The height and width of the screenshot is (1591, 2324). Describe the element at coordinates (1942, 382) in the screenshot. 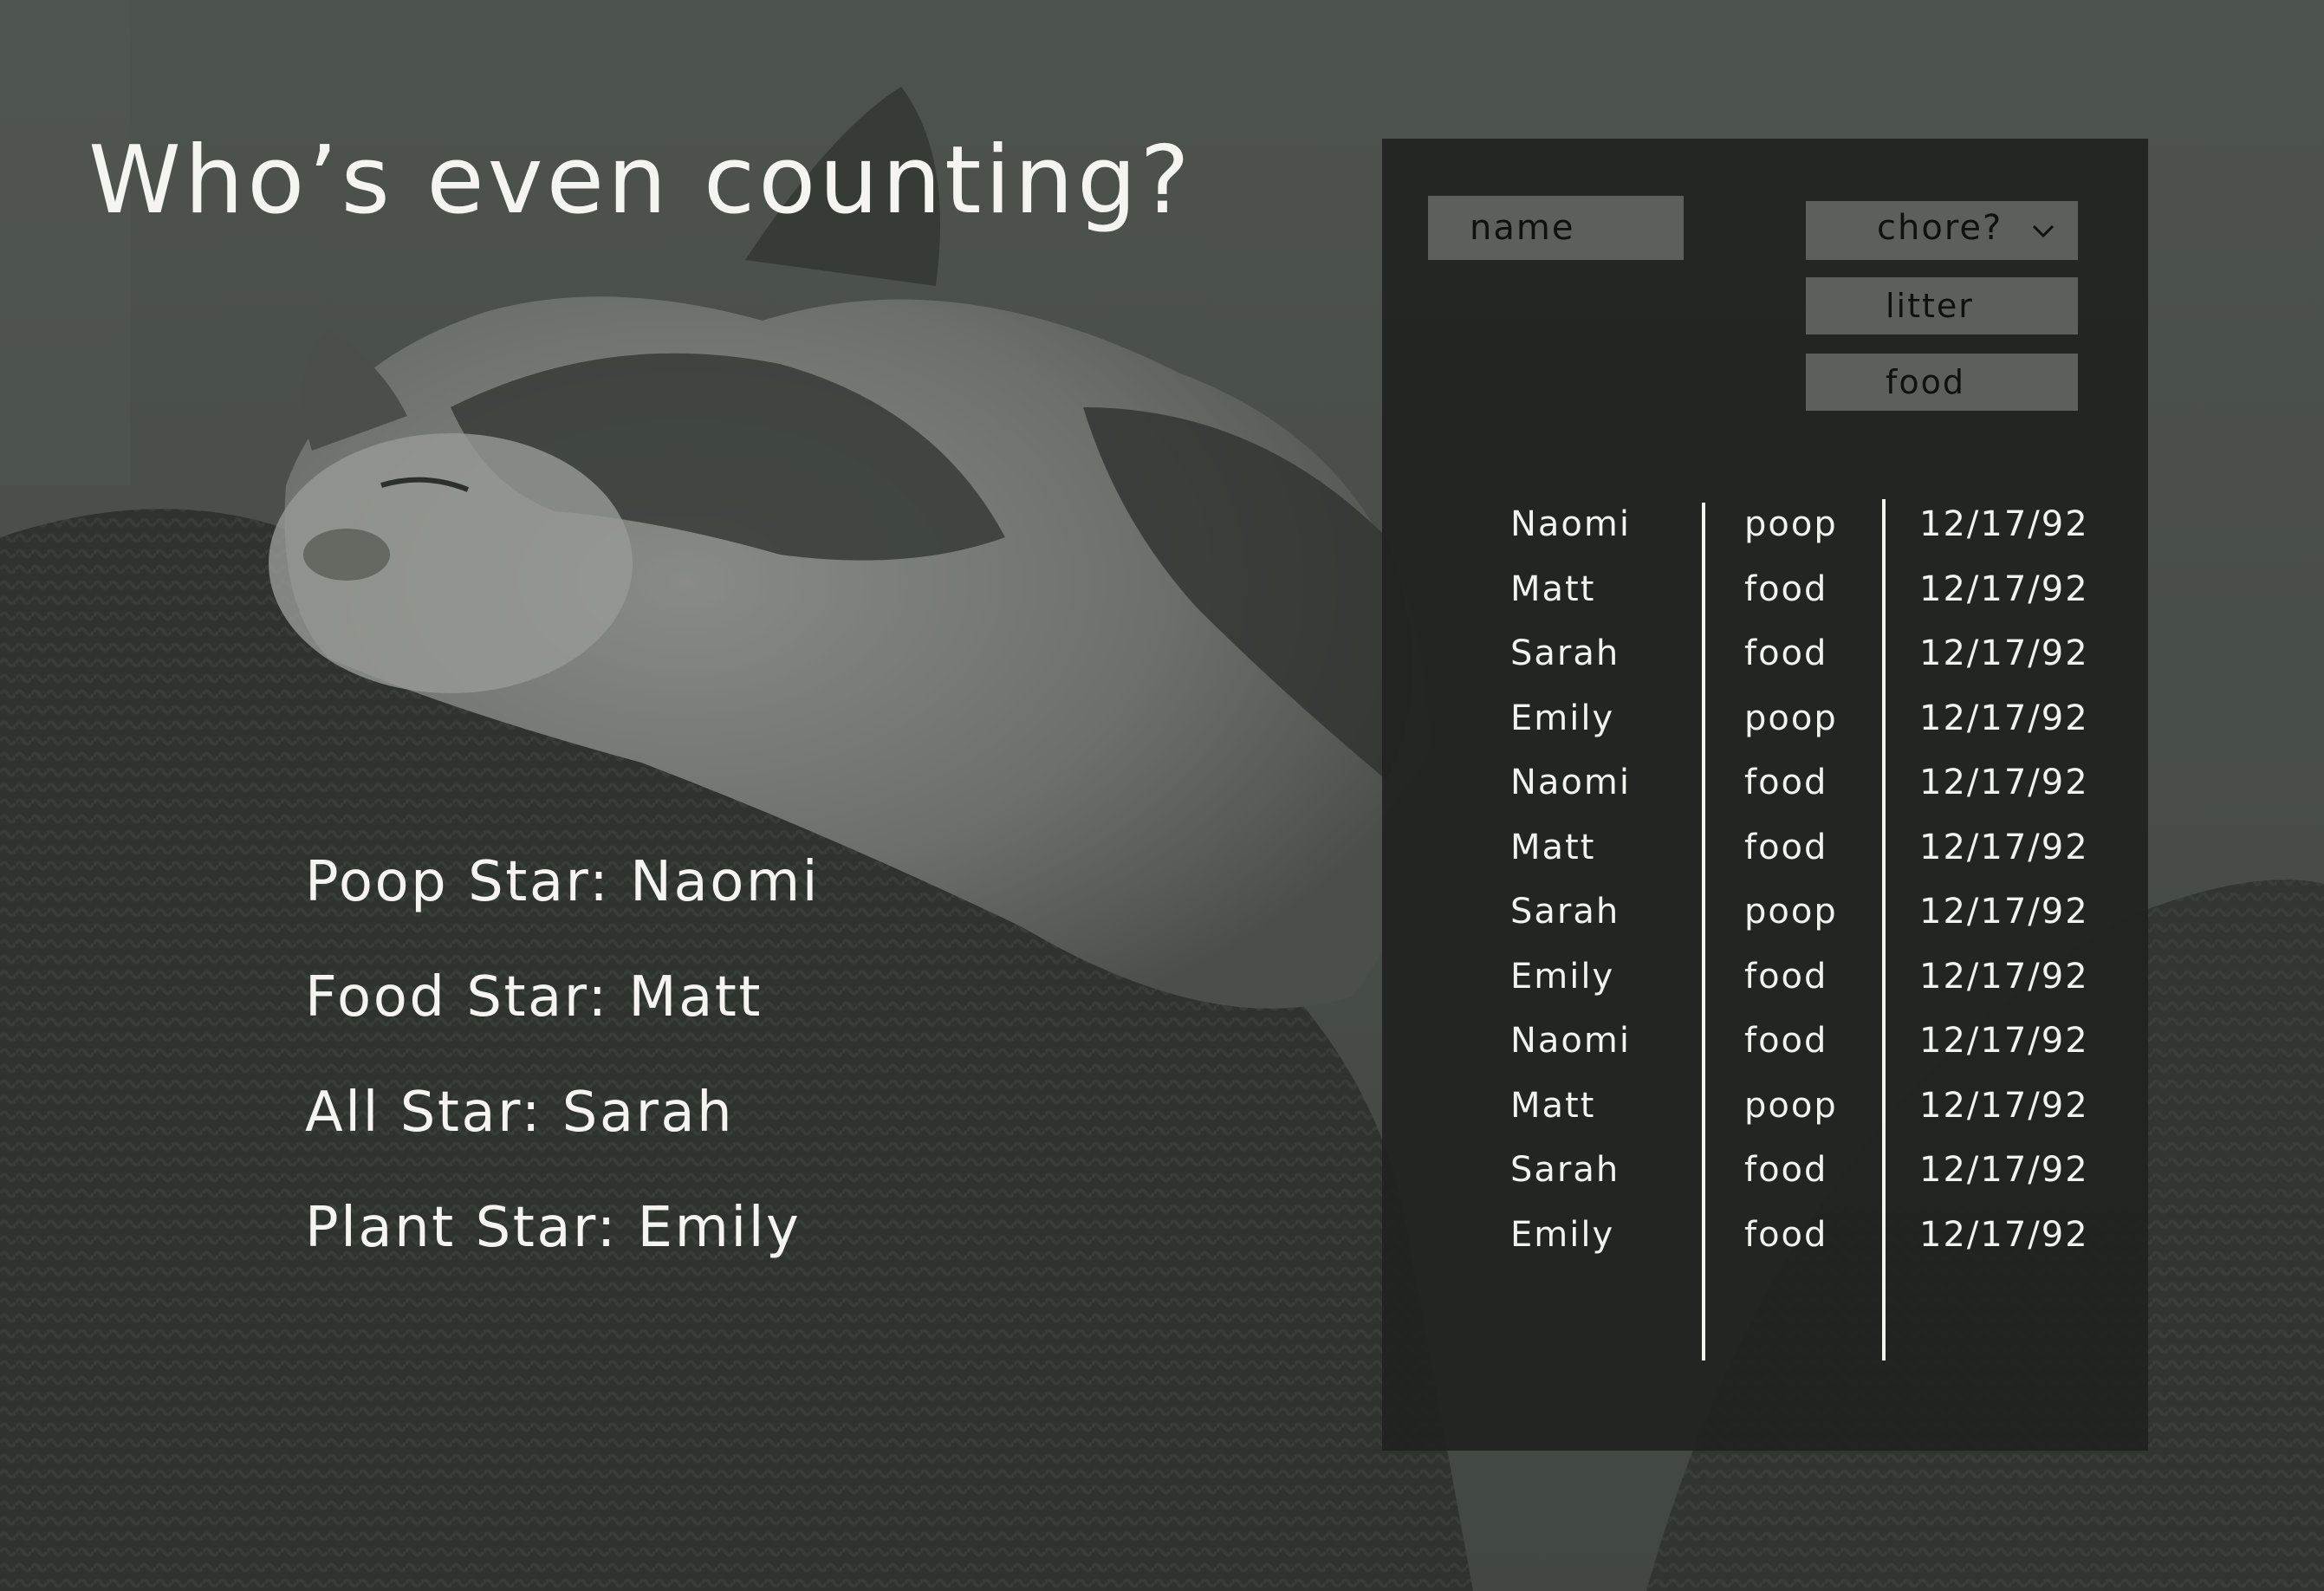

I see `chore-option-food: food` at that location.